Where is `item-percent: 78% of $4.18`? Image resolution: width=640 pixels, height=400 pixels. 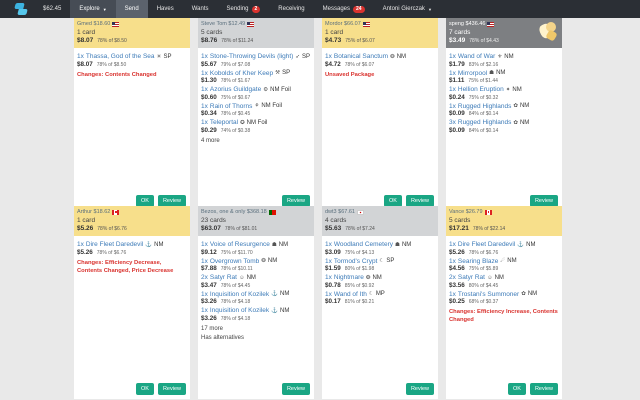 item-percent: 78% of $4.18 is located at coordinates (235, 318).